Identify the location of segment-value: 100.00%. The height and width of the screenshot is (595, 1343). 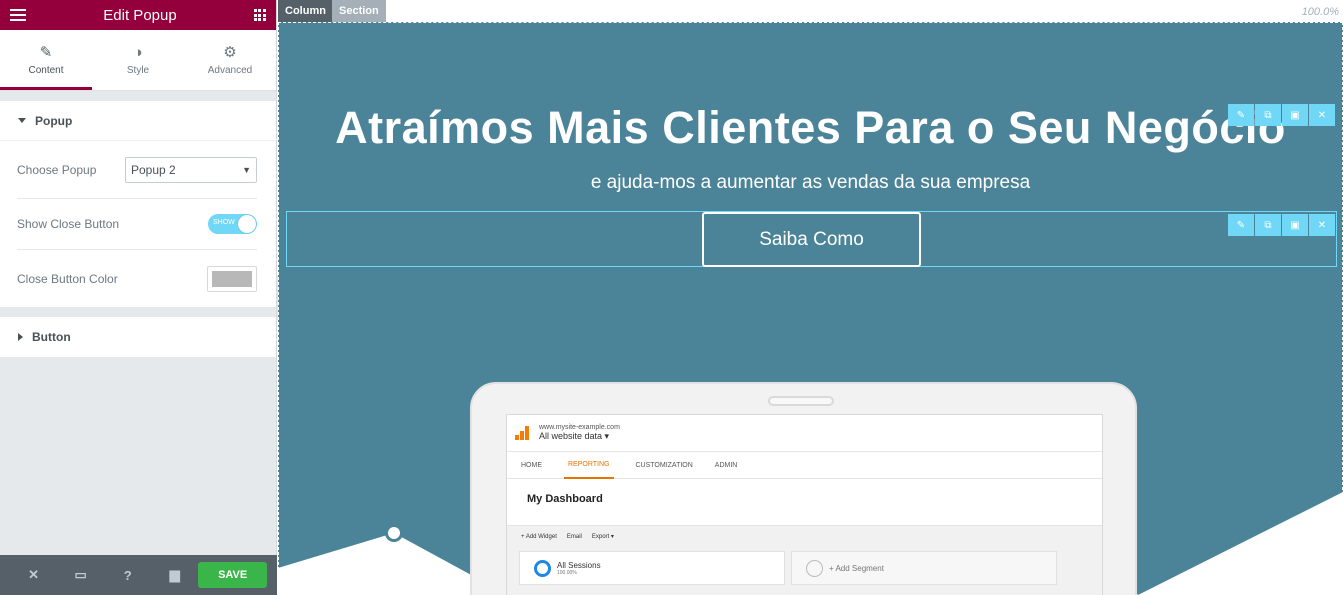
(567, 572).